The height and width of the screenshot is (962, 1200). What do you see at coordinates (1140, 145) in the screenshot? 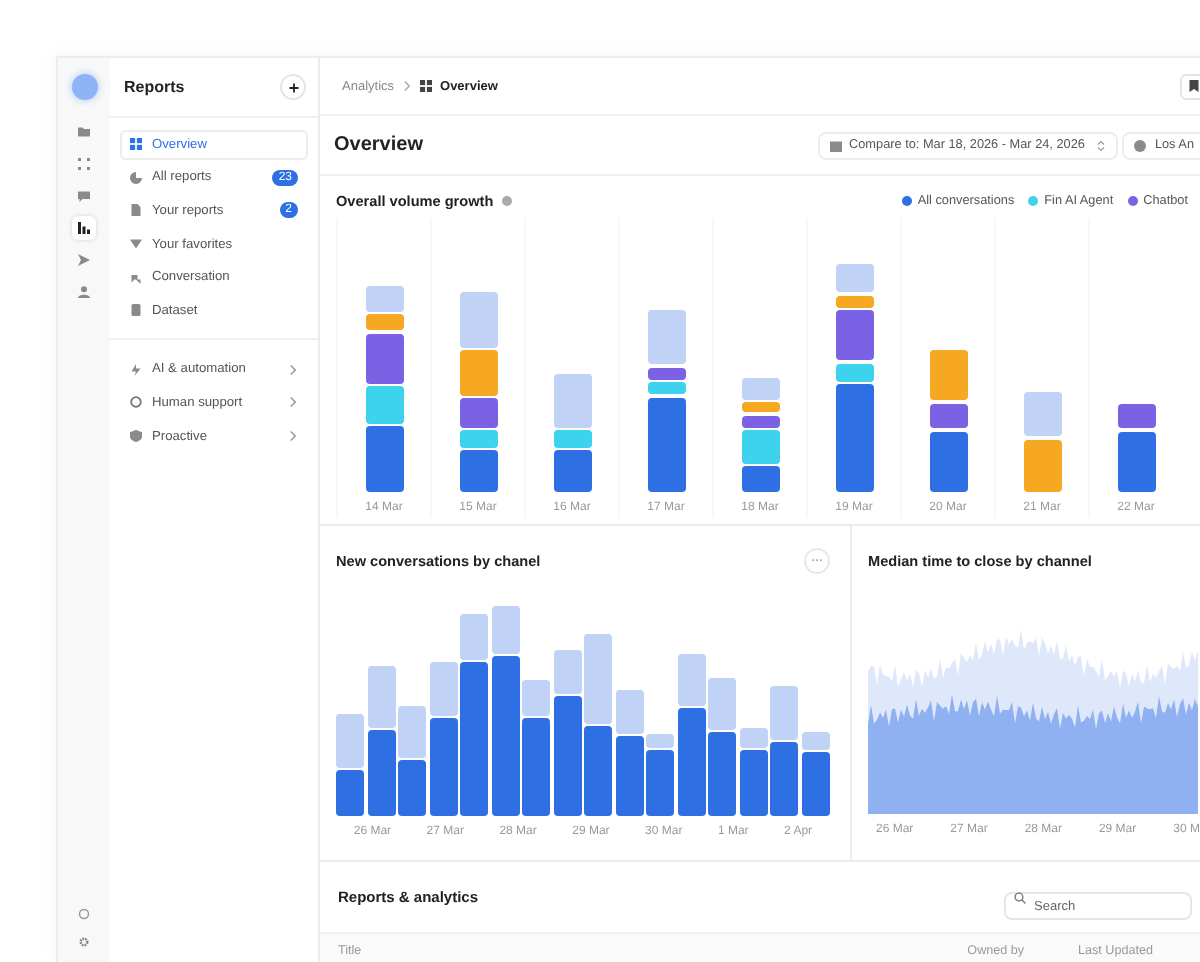
I see `clock-icon` at bounding box center [1140, 145].